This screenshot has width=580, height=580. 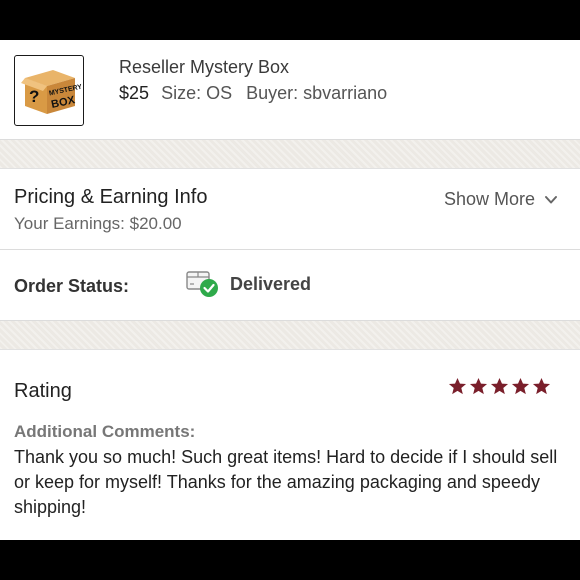 I want to click on mystery-box-image: ? MYSTERY BOX, so click(x=52, y=92).